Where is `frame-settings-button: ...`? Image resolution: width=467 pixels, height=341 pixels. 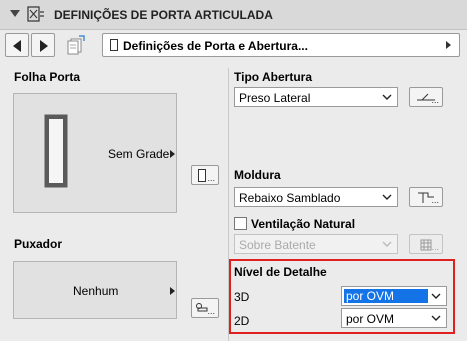 frame-settings-button: ... is located at coordinates (426, 197).